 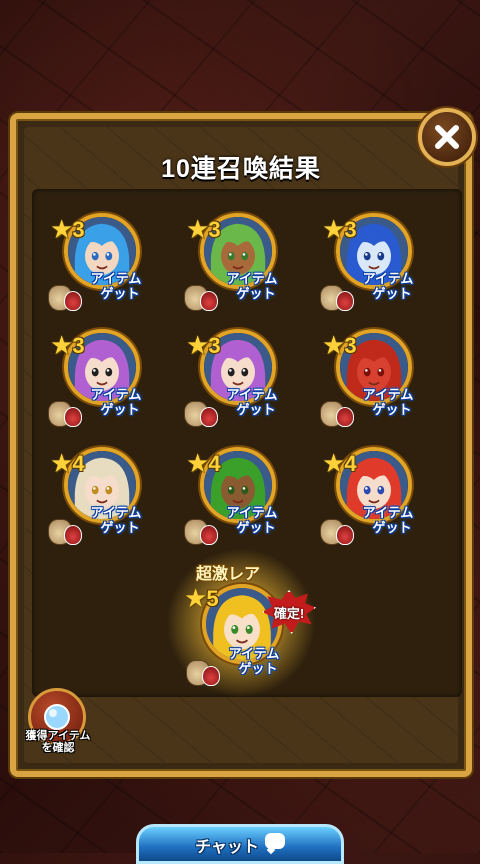 I want to click on featured-result: 超激レア ★ 5 確定! アイテム ゲット, so click(x=241, y=623).